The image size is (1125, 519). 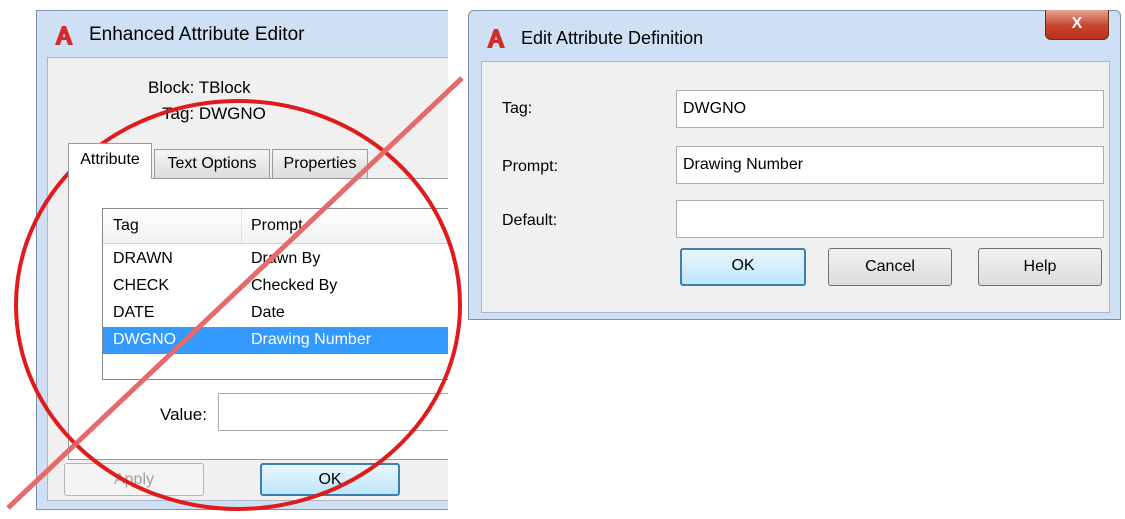 What do you see at coordinates (212, 164) in the screenshot?
I see `tab-text-options: Text Options` at bounding box center [212, 164].